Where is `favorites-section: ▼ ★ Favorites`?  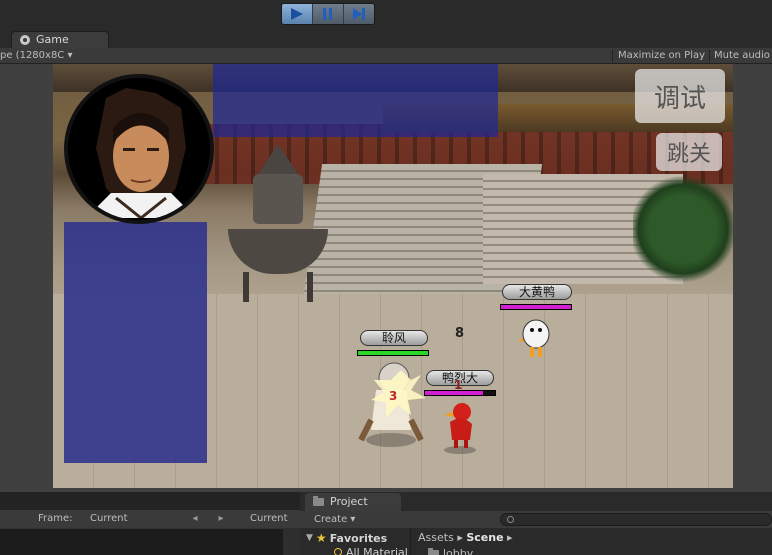 favorites-section: ▼ ★ Favorites is located at coordinates (346, 538).